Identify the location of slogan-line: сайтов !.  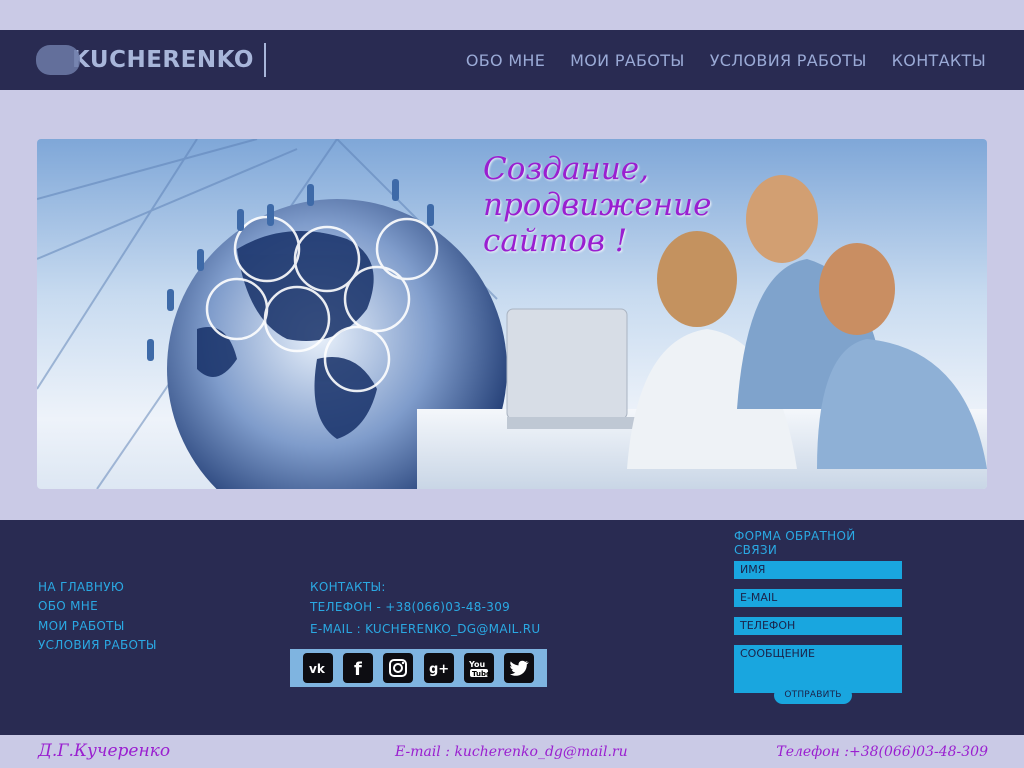
(555, 241).